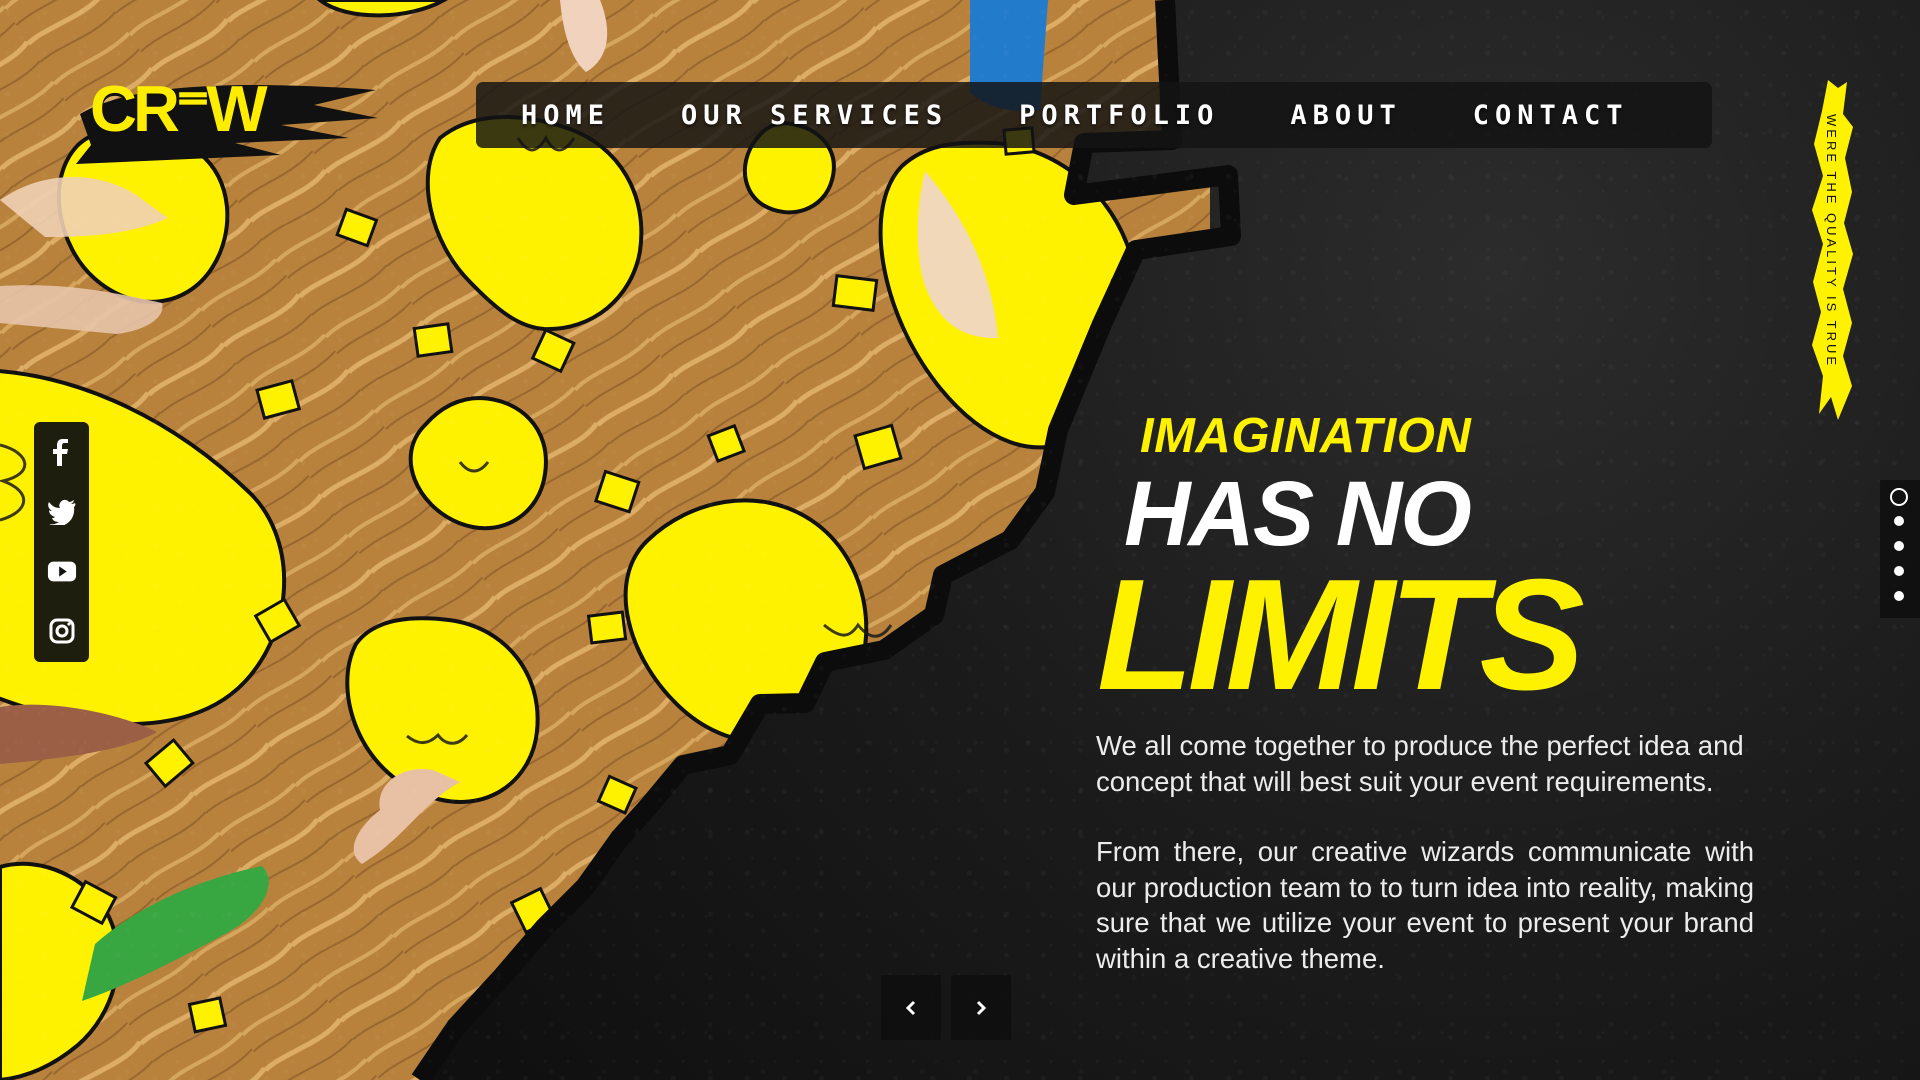  I want to click on youtube-icon, so click(62, 571).